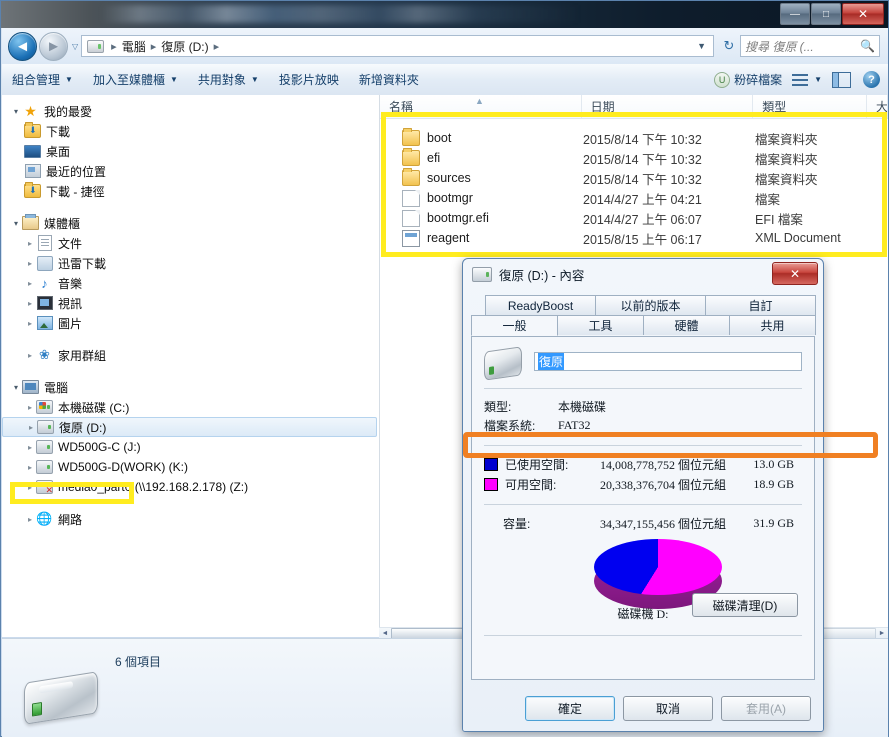 The image size is (889, 737). Describe the element at coordinates (42, 80) in the screenshot. I see `organize-button: 組合管理 ▼` at that location.